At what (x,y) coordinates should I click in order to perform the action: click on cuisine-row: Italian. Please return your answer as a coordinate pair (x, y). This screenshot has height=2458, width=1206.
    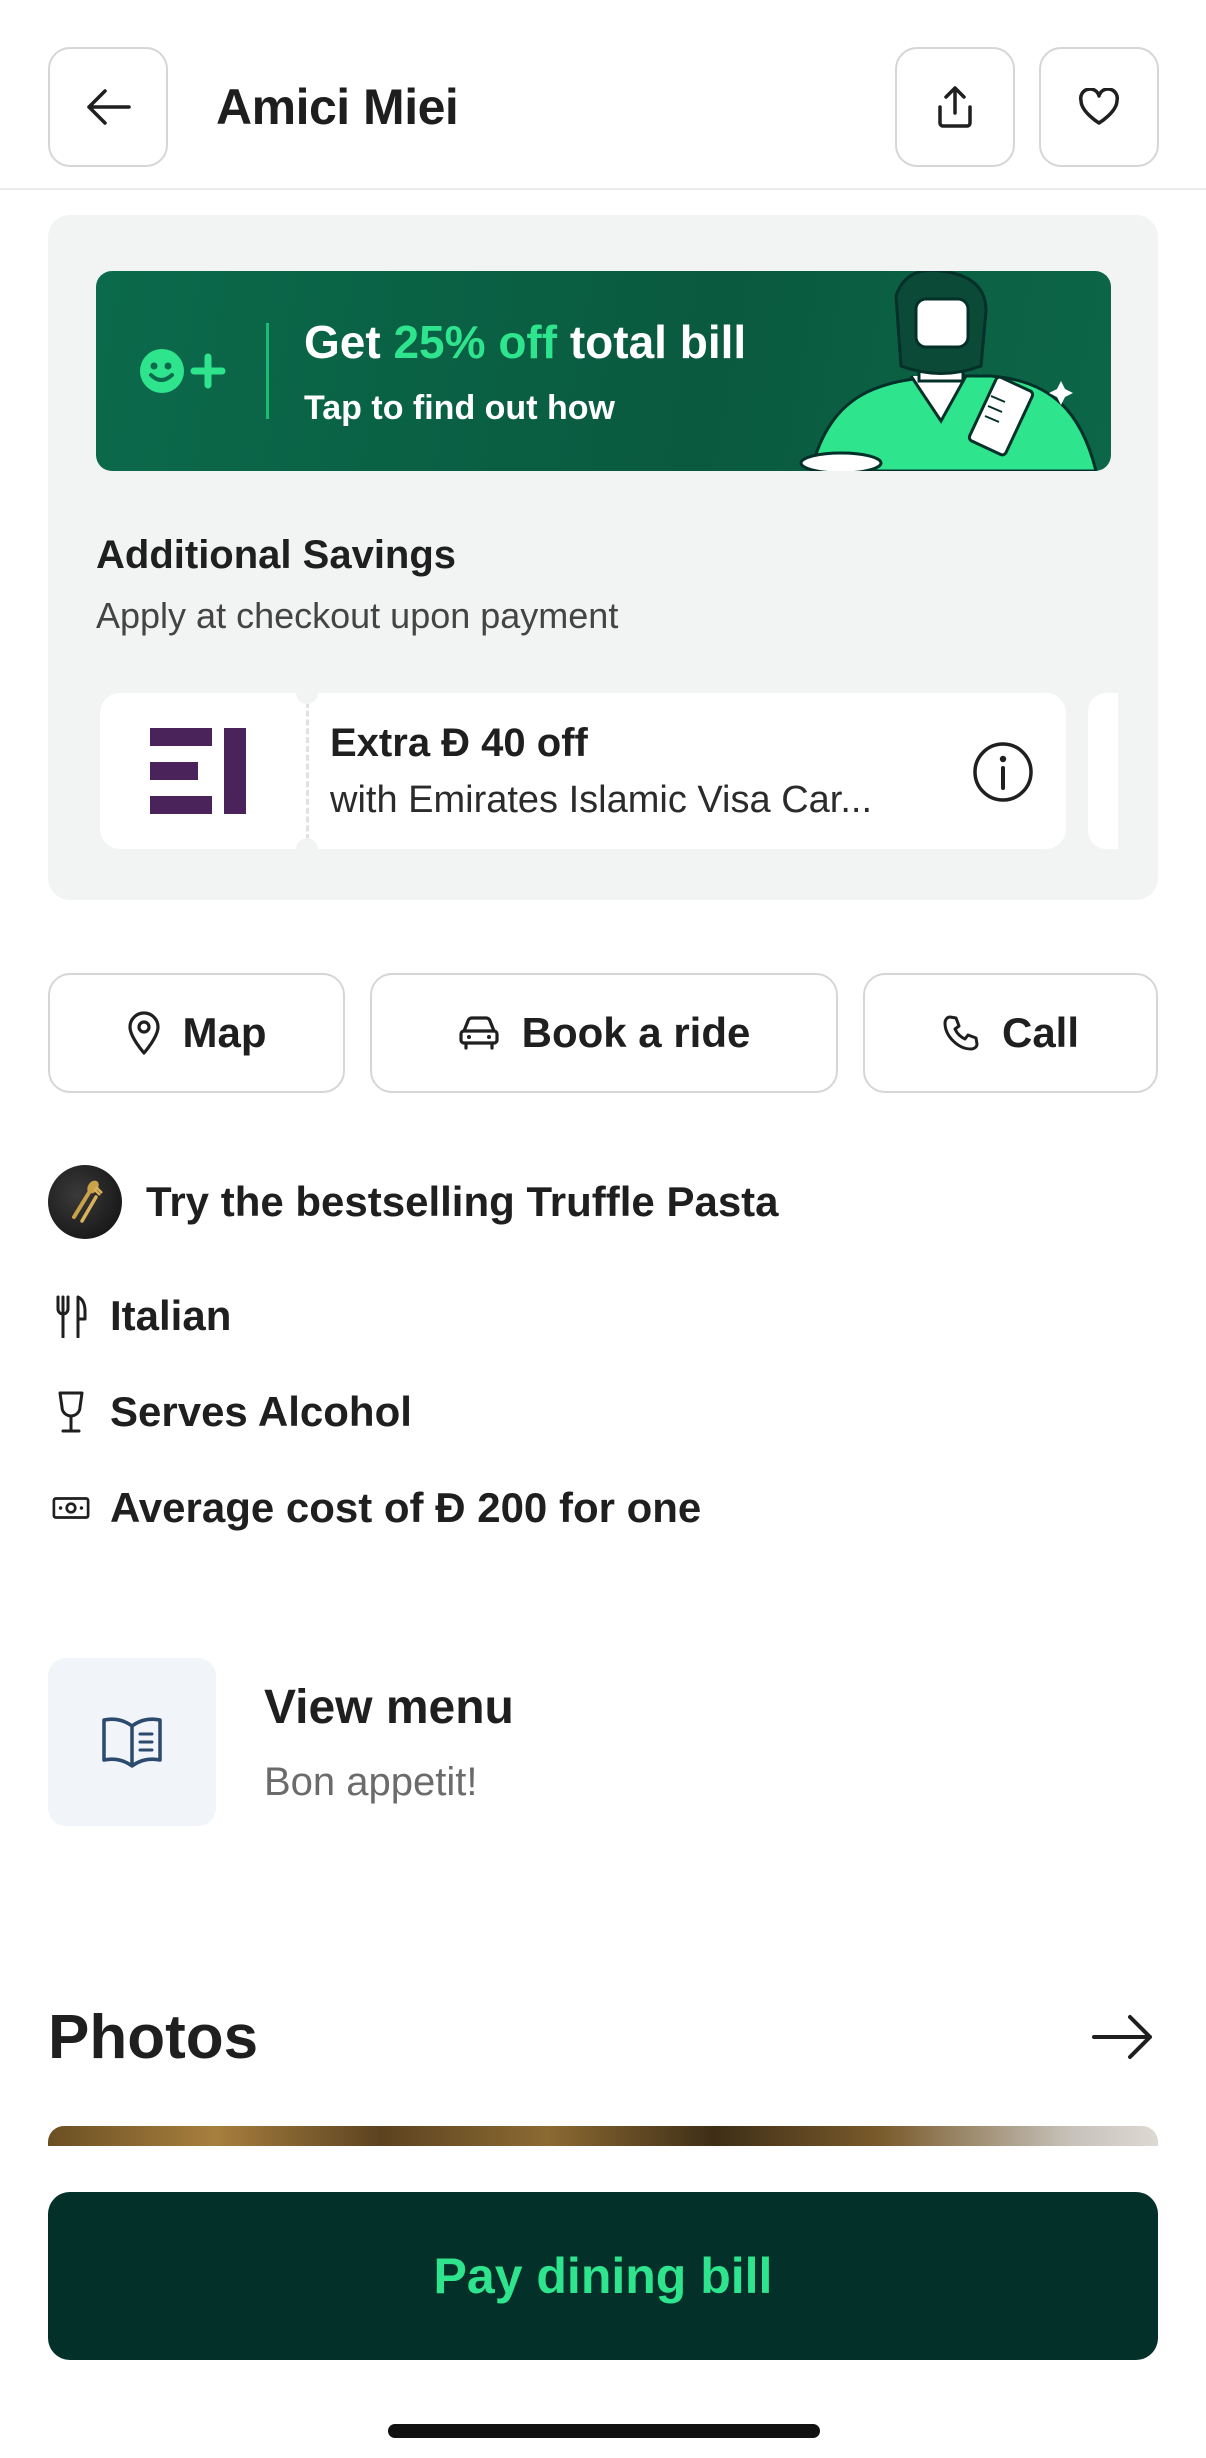
    Looking at the image, I should click on (141, 1316).